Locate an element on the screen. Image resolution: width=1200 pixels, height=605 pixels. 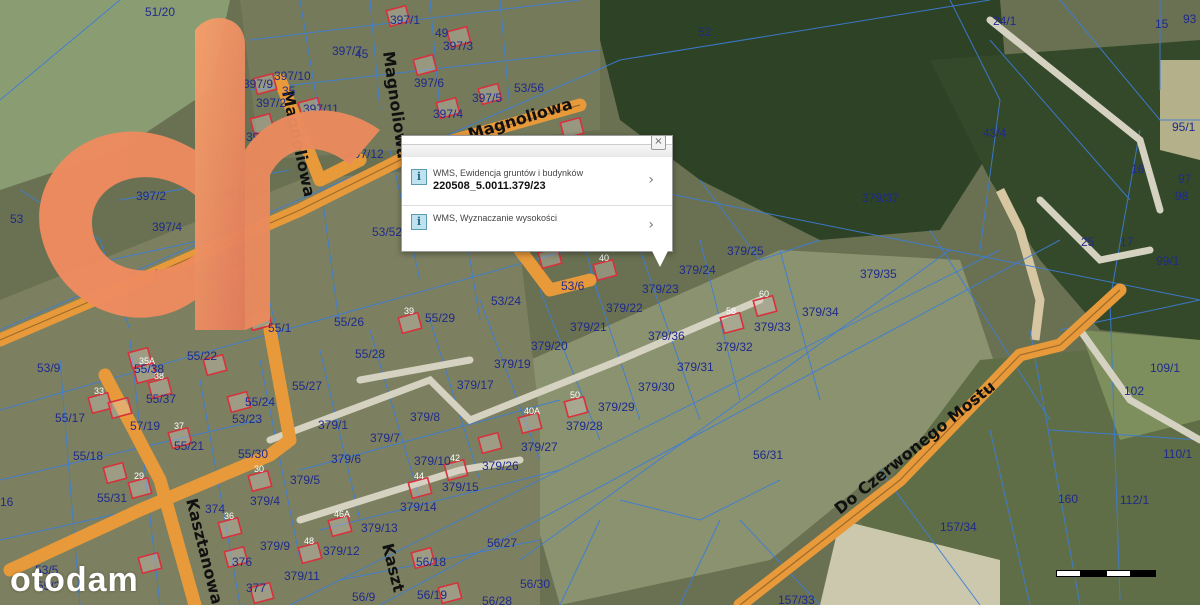
parcel-label: 379/22 is located at coordinates (624, 308).